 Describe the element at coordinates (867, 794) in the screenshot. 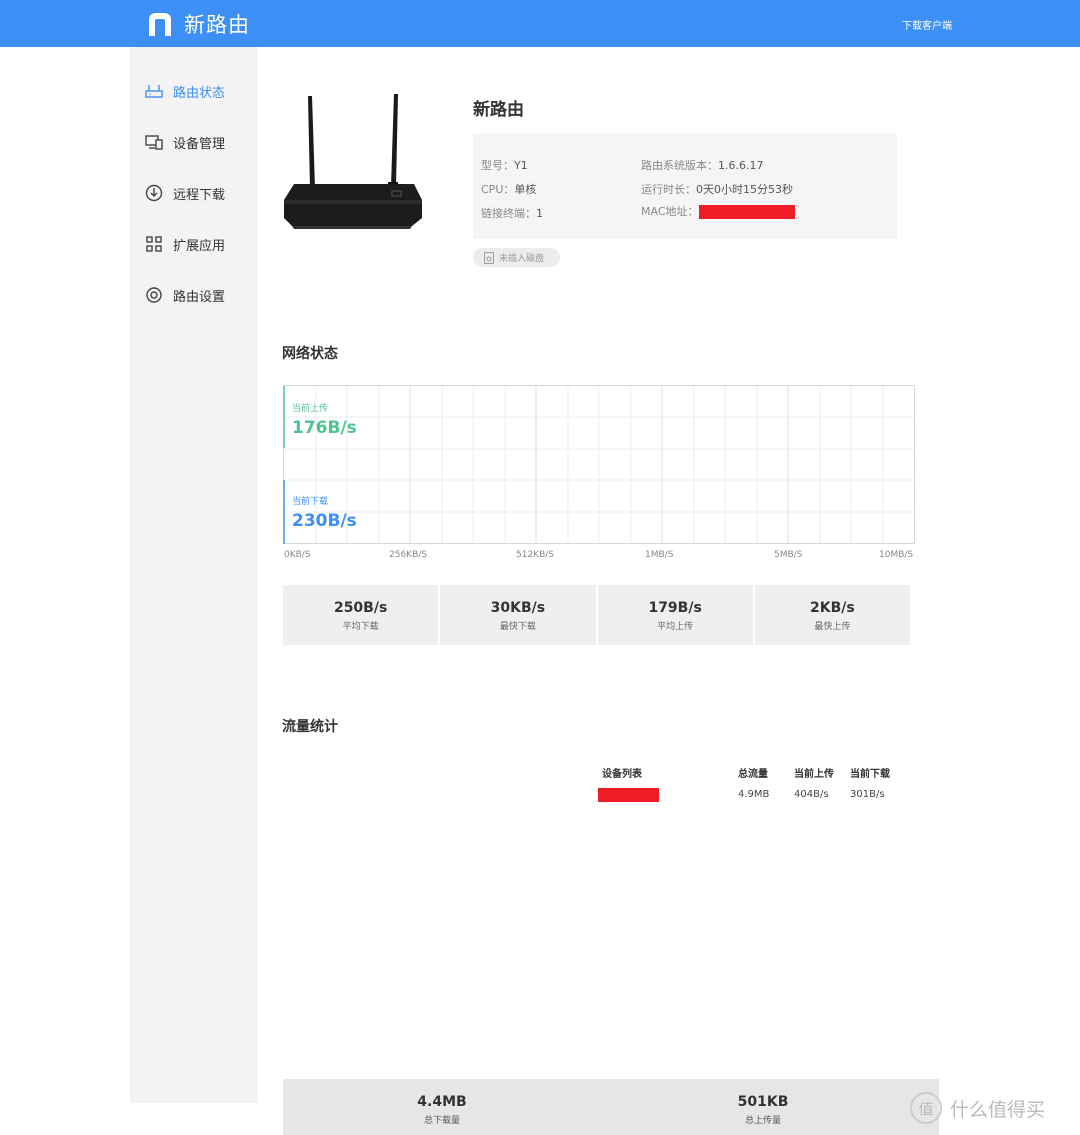

I see `row-download: 301B/s` at that location.